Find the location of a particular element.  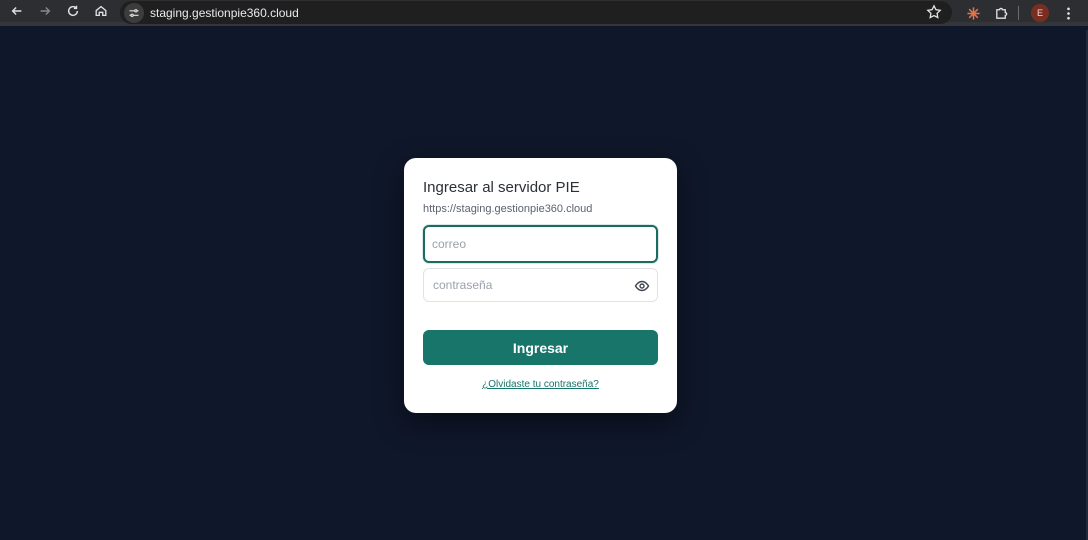

eye-icon is located at coordinates (642, 286).